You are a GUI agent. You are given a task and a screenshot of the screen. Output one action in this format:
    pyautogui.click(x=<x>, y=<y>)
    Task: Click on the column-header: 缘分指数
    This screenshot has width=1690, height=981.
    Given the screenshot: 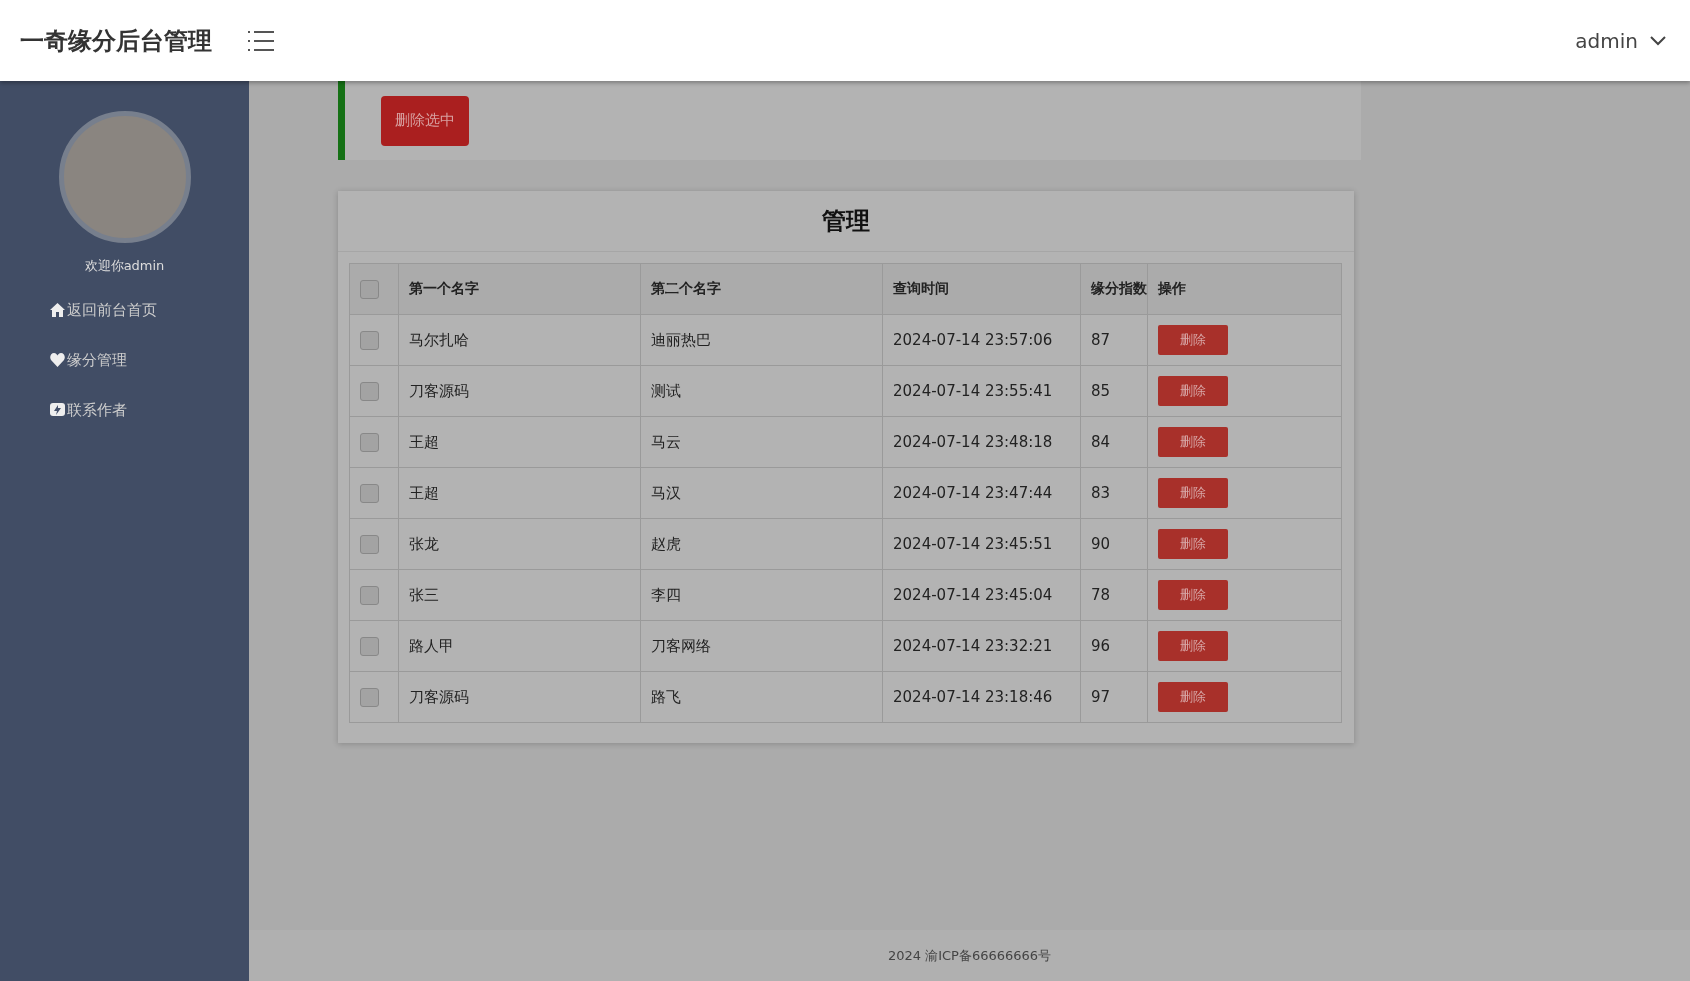 What is the action you would take?
    pyautogui.click(x=1114, y=289)
    